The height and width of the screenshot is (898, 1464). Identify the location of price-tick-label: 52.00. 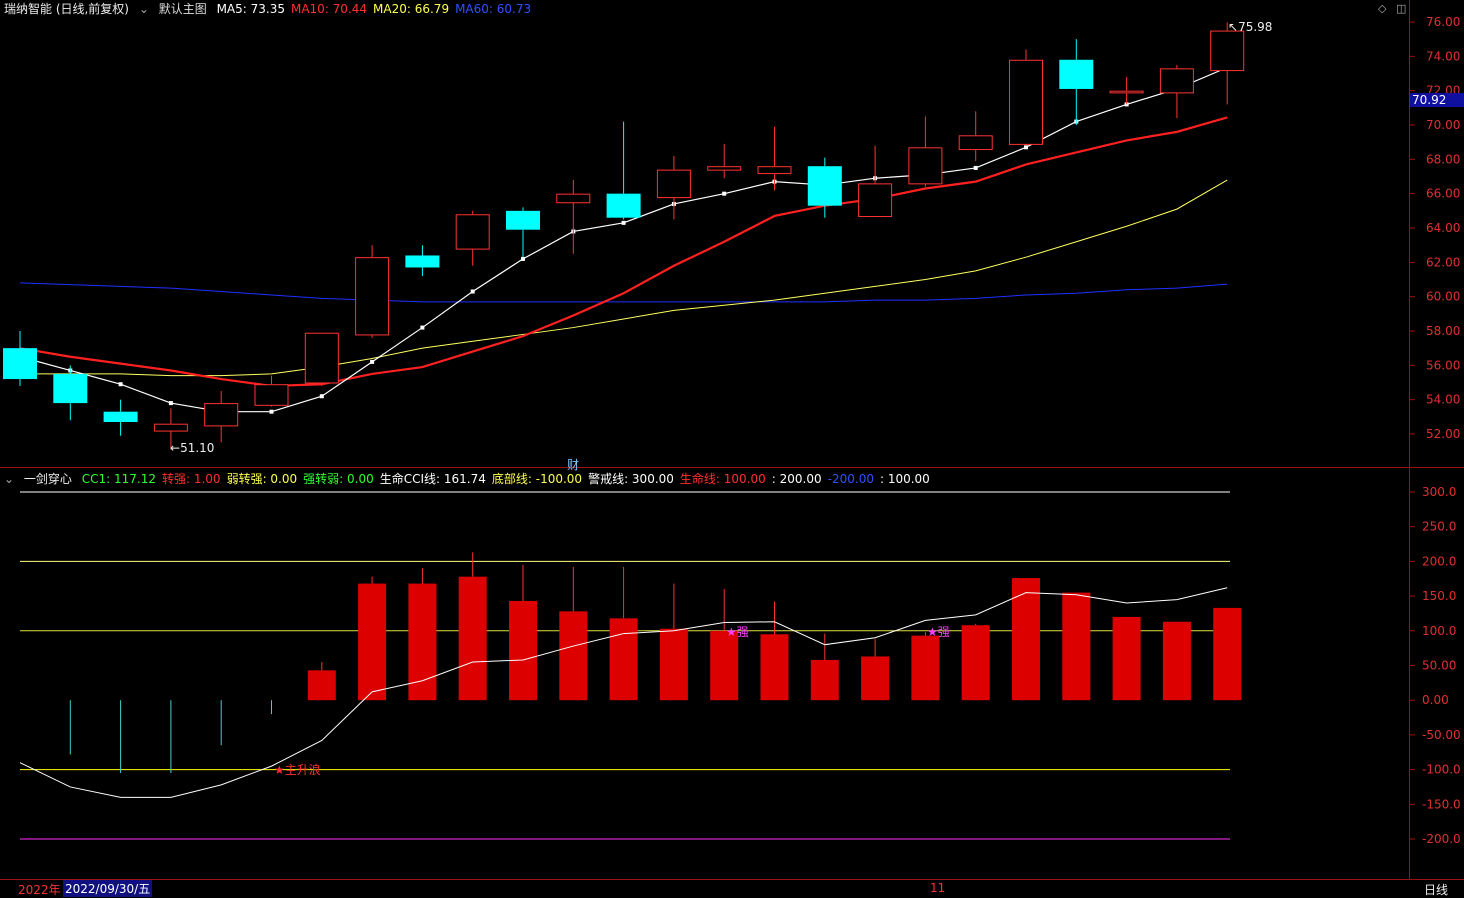
(1443, 434).